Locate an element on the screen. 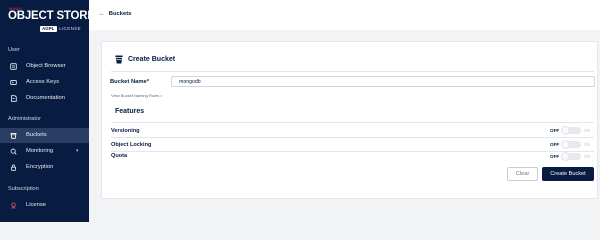 The image size is (600, 240). feature-label-object-locking: Object Locking is located at coordinates (131, 145).